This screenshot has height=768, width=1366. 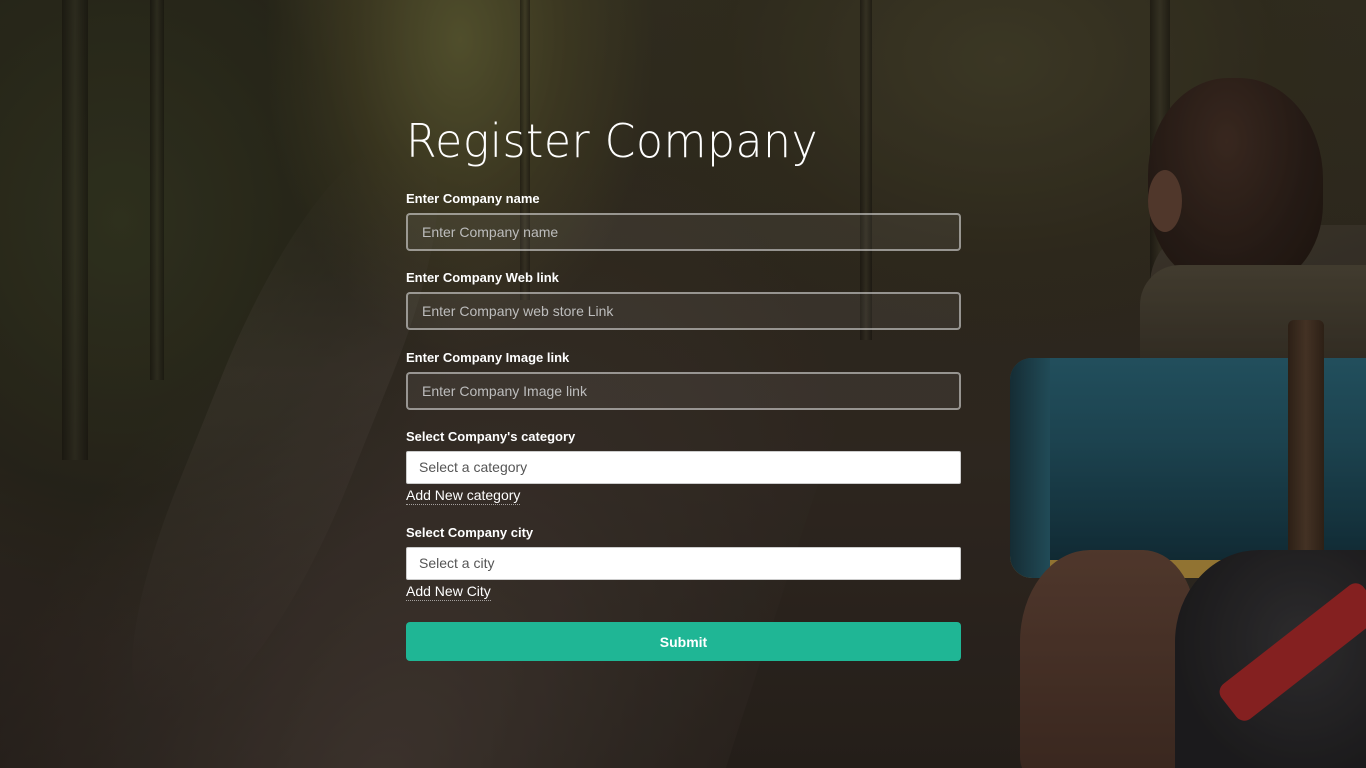 I want to click on image-link-group: Enter Company Image link, so click(x=683, y=380).